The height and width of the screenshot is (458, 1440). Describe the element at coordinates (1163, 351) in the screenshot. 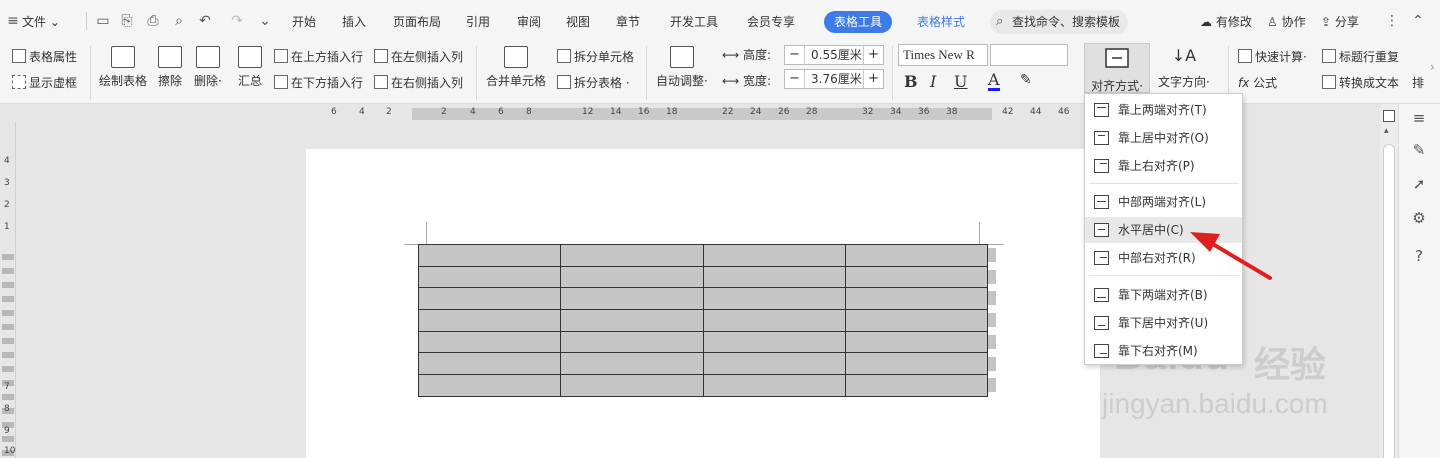

I see `menu-item-bottom-right: 靠下右对齐(M)` at that location.